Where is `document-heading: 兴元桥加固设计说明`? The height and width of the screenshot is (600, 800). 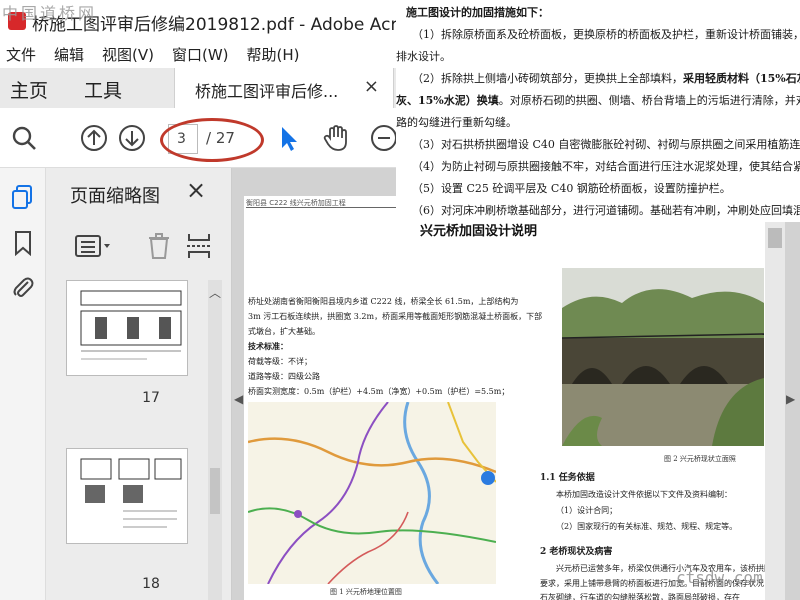
document-heading: 兴元桥加固设计说明 is located at coordinates (479, 231).